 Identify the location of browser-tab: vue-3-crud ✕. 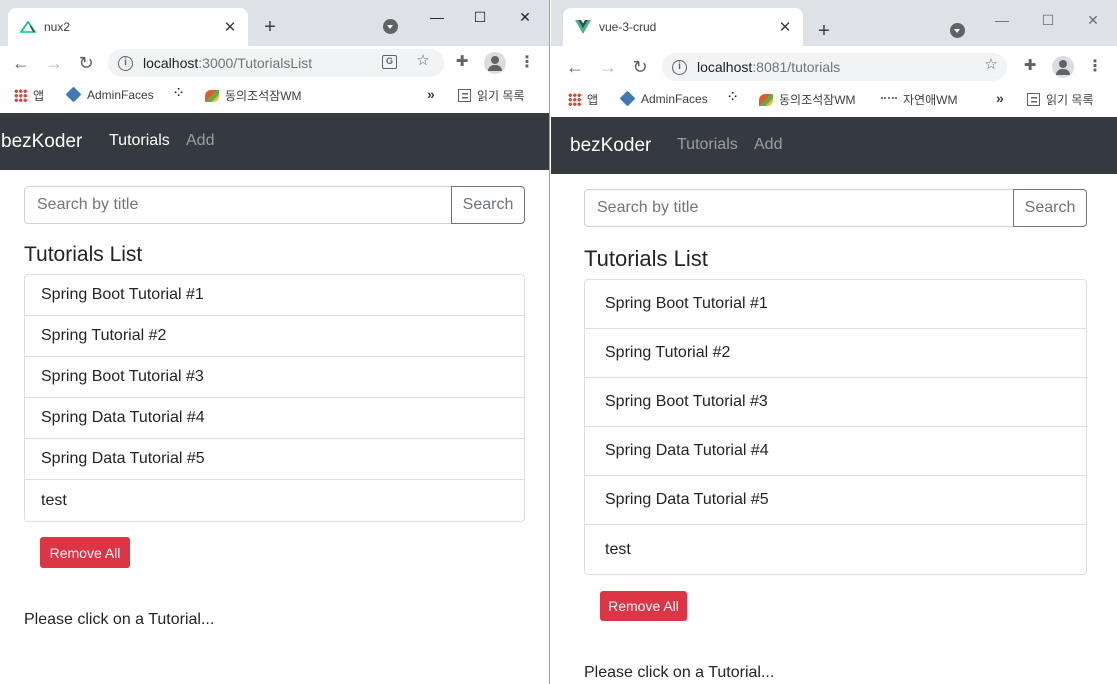
(683, 27).